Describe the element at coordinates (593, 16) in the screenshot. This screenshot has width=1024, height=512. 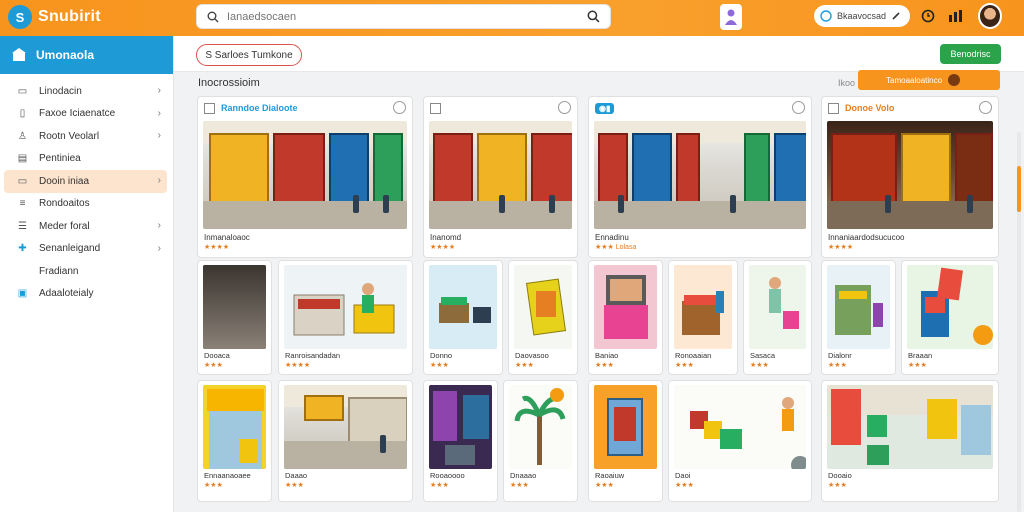
I see `search-submit-icon` at that location.